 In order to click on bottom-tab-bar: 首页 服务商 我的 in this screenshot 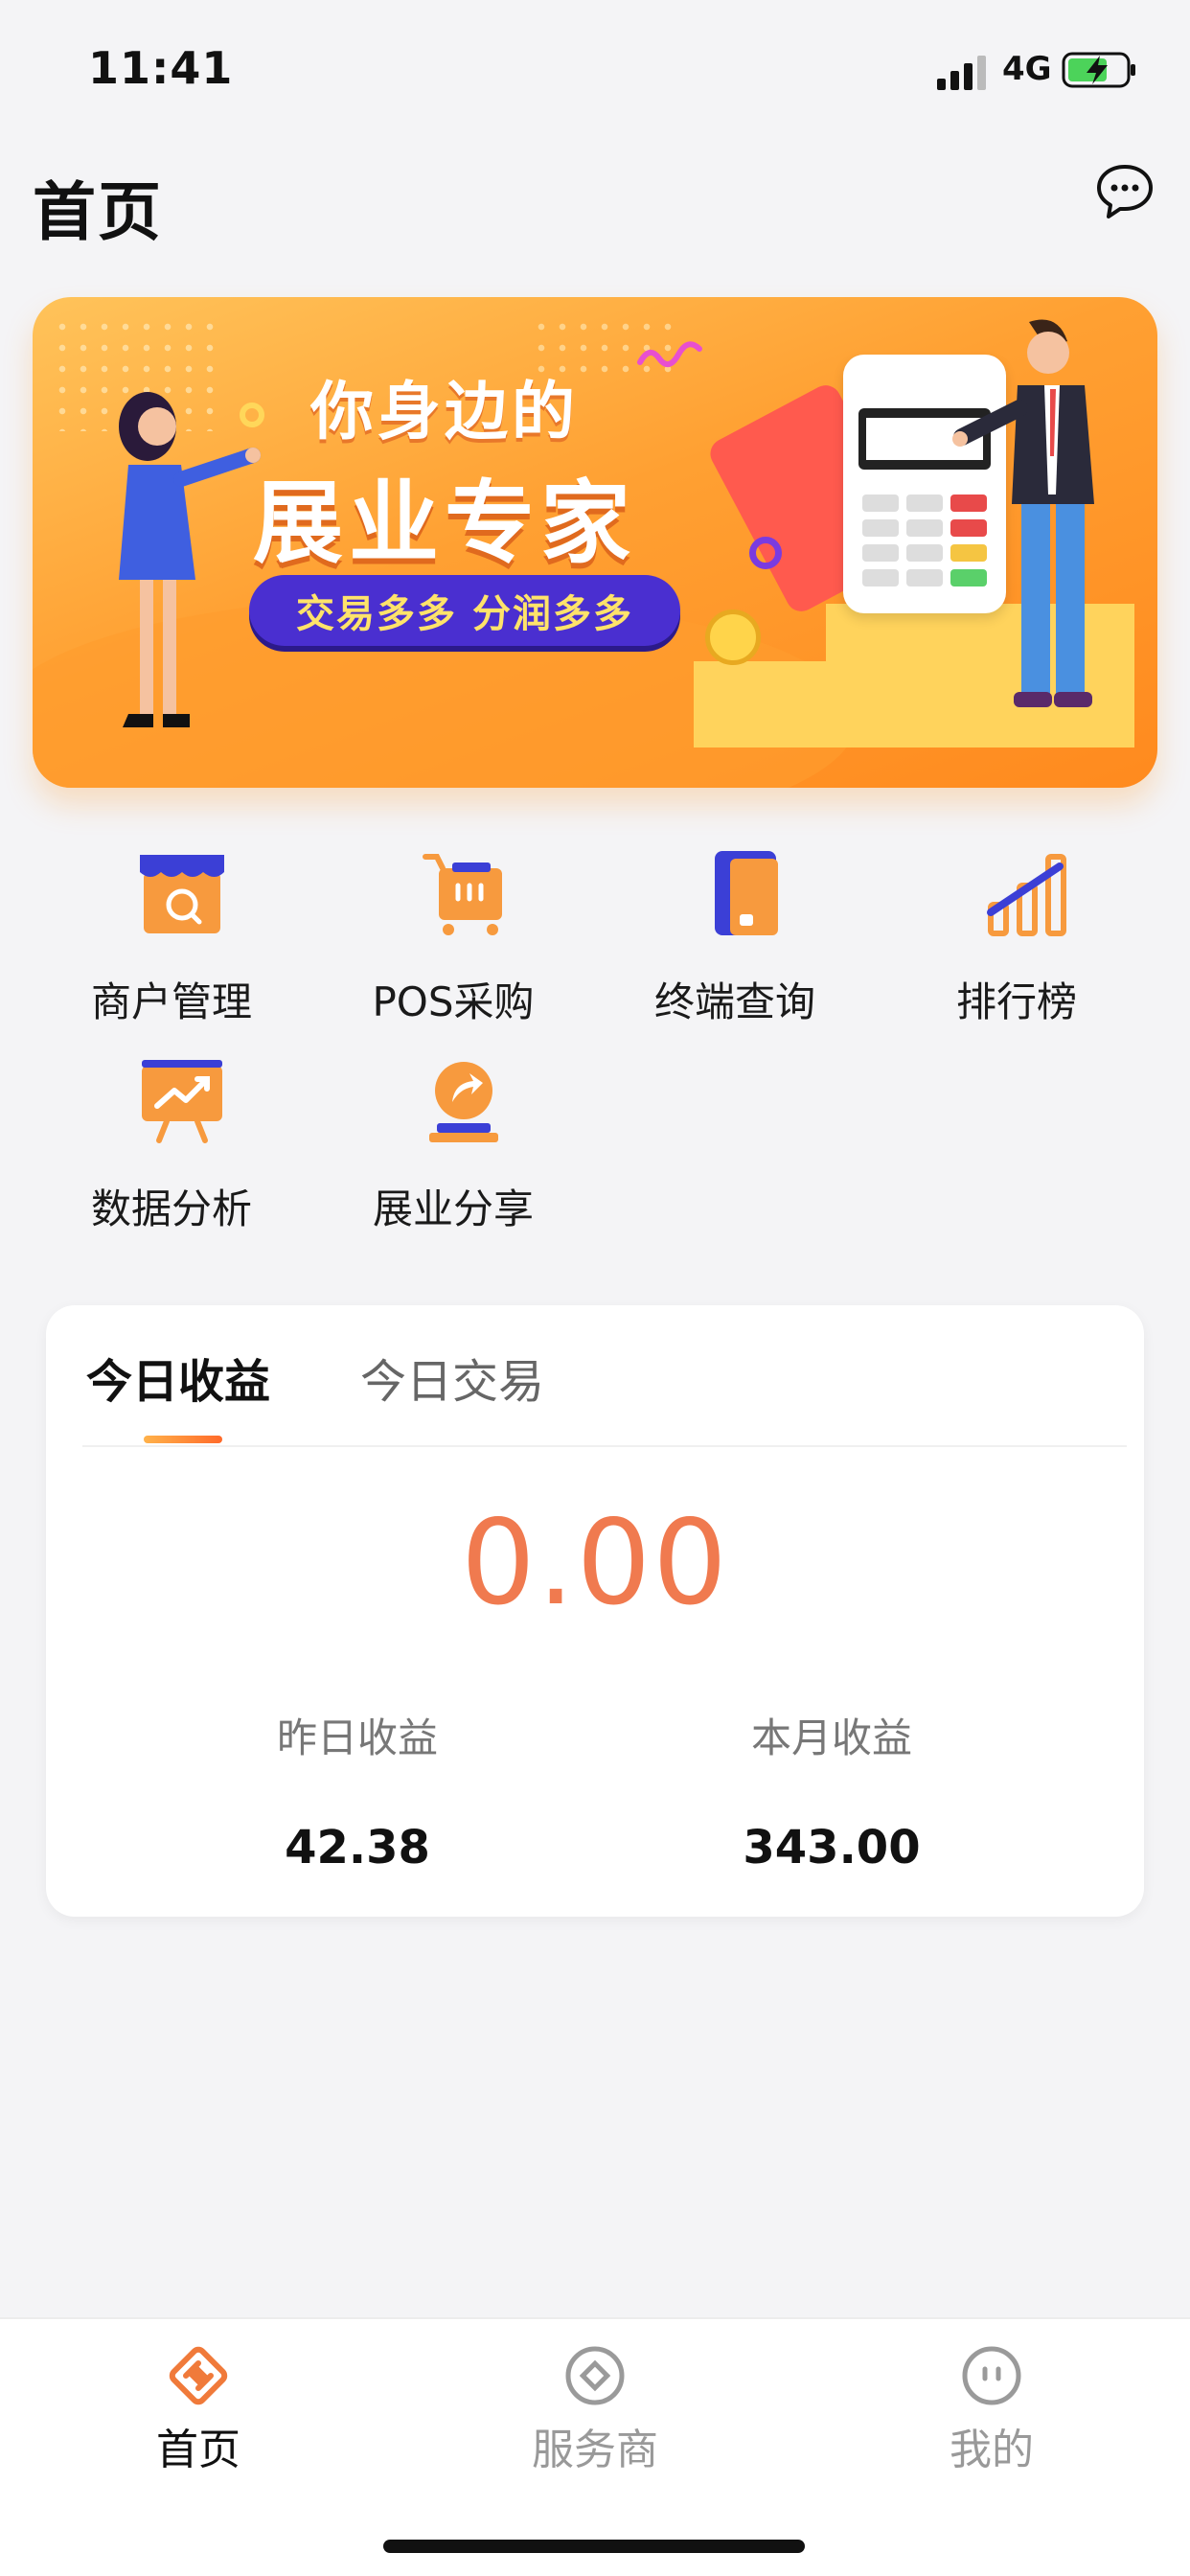, I will do `click(595, 2446)`.